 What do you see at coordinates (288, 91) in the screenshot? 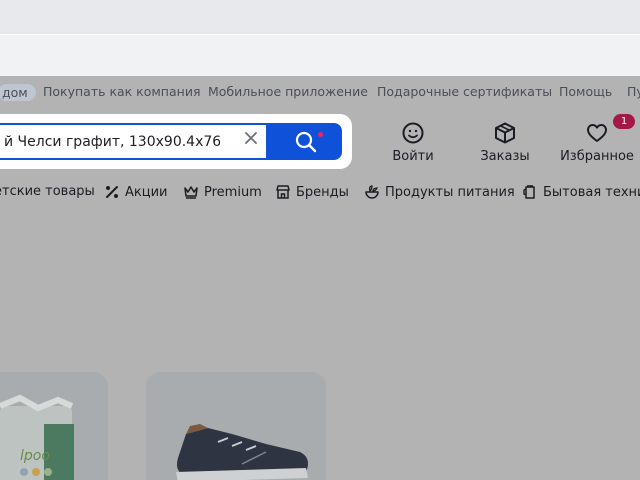
I see `top-link-mobile-app: Мобильное приложение` at bounding box center [288, 91].